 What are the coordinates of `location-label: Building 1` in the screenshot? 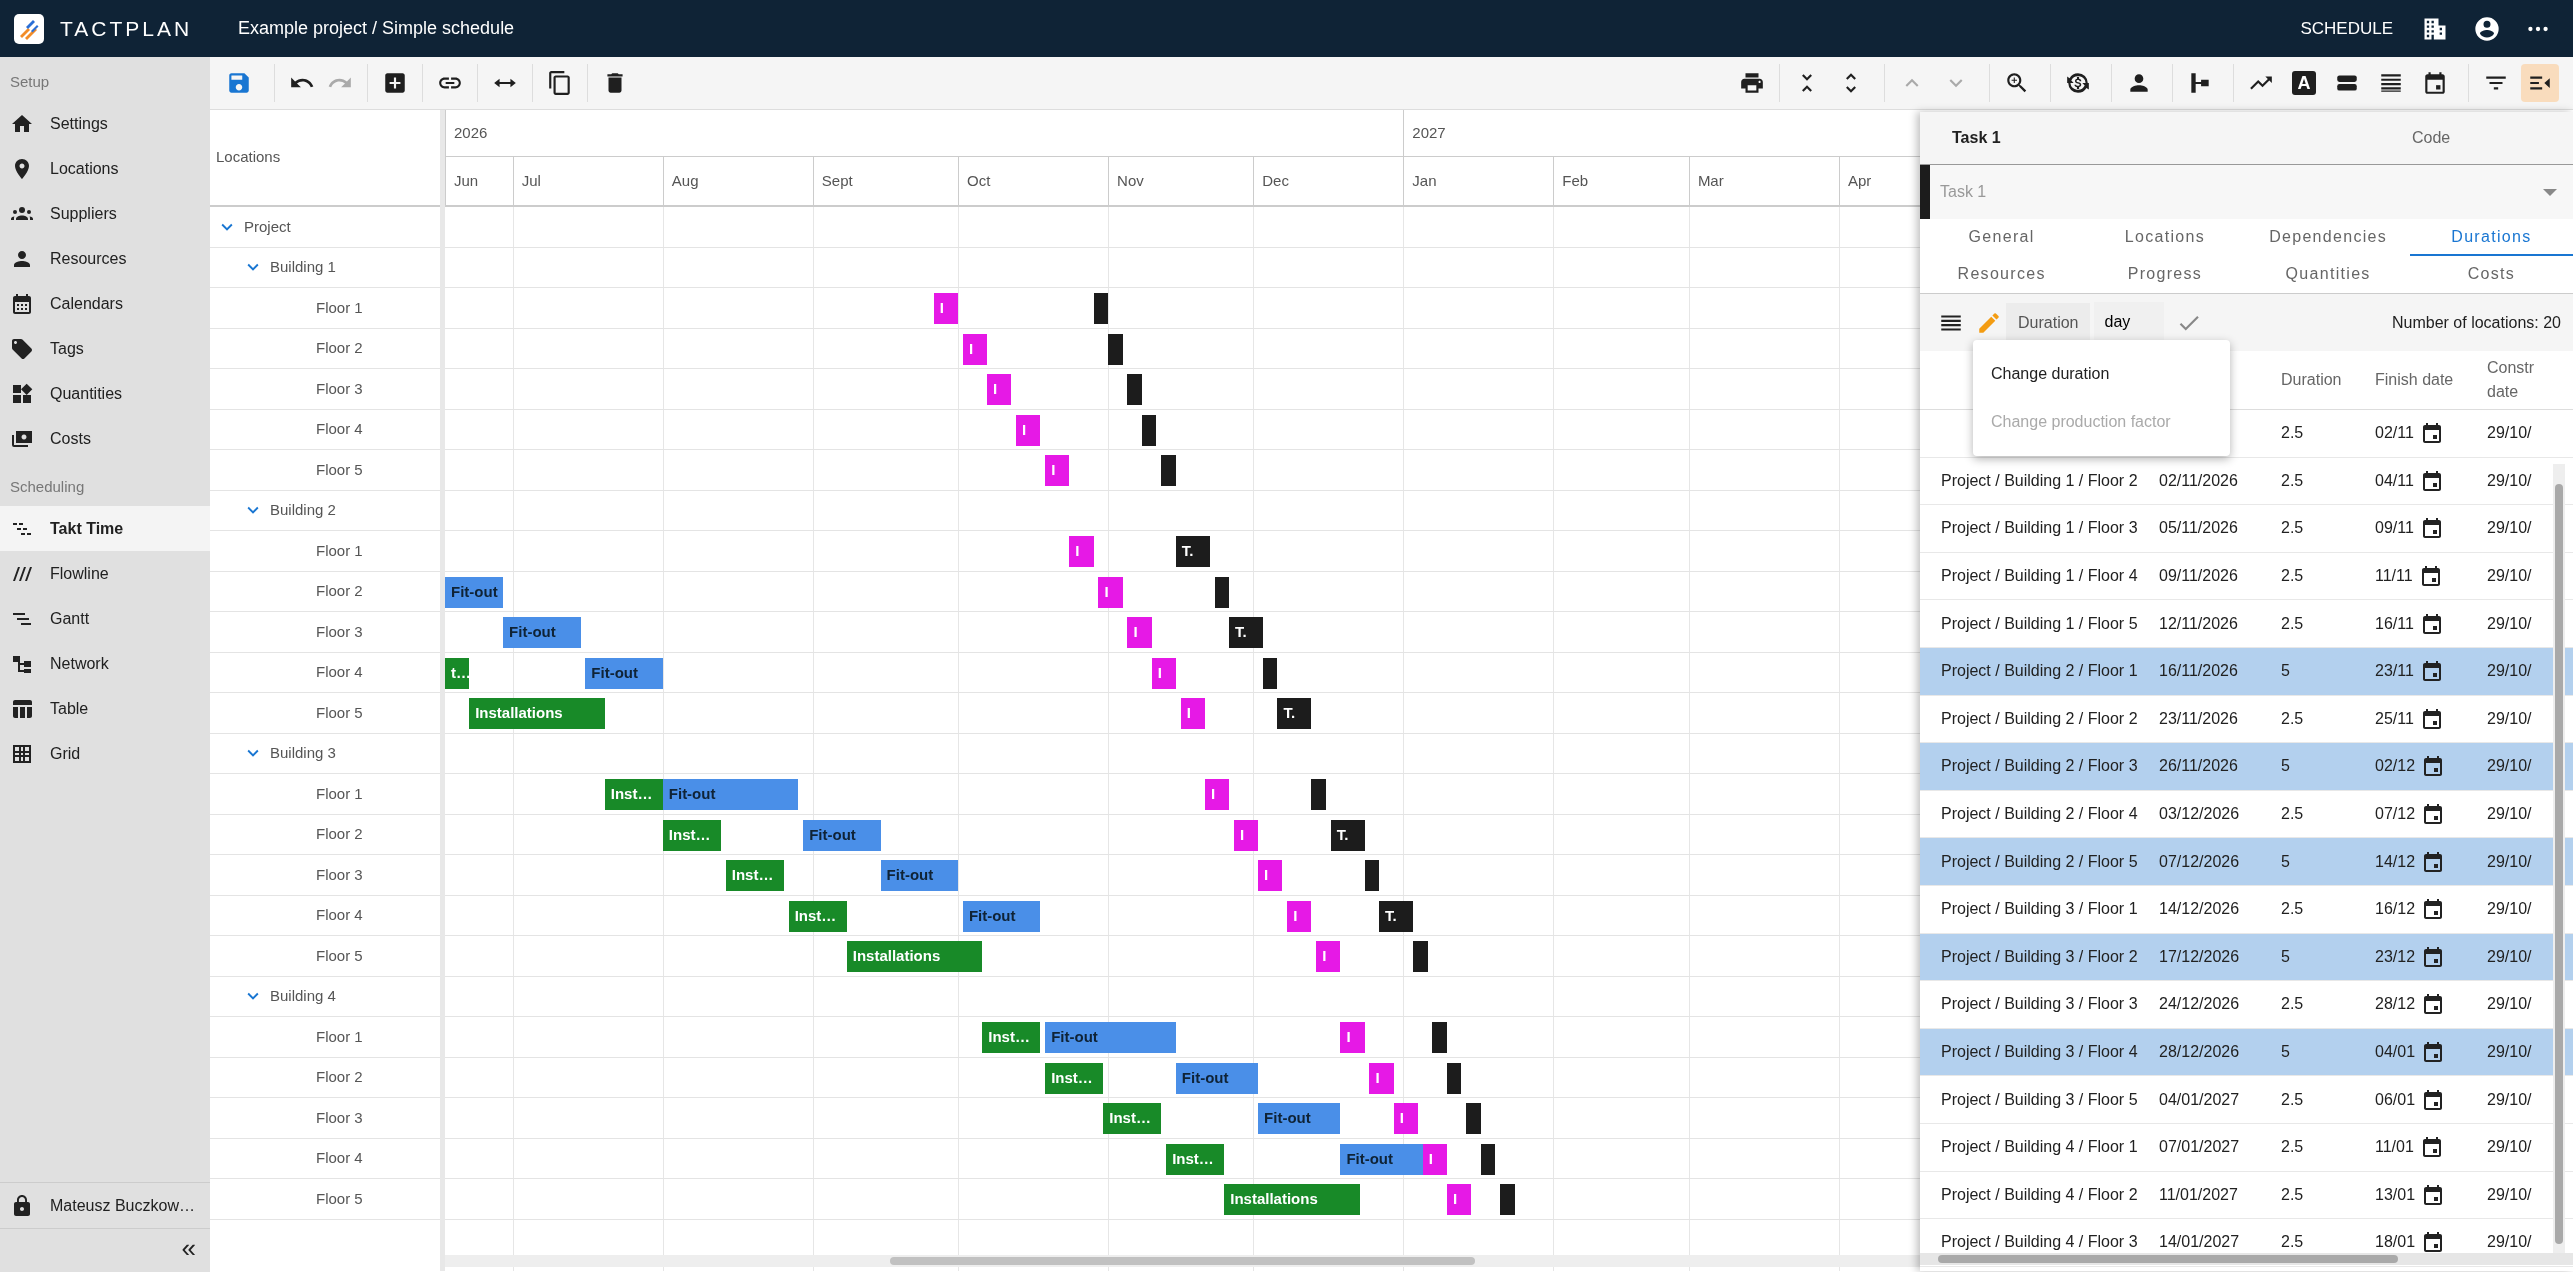 It's located at (303, 267).